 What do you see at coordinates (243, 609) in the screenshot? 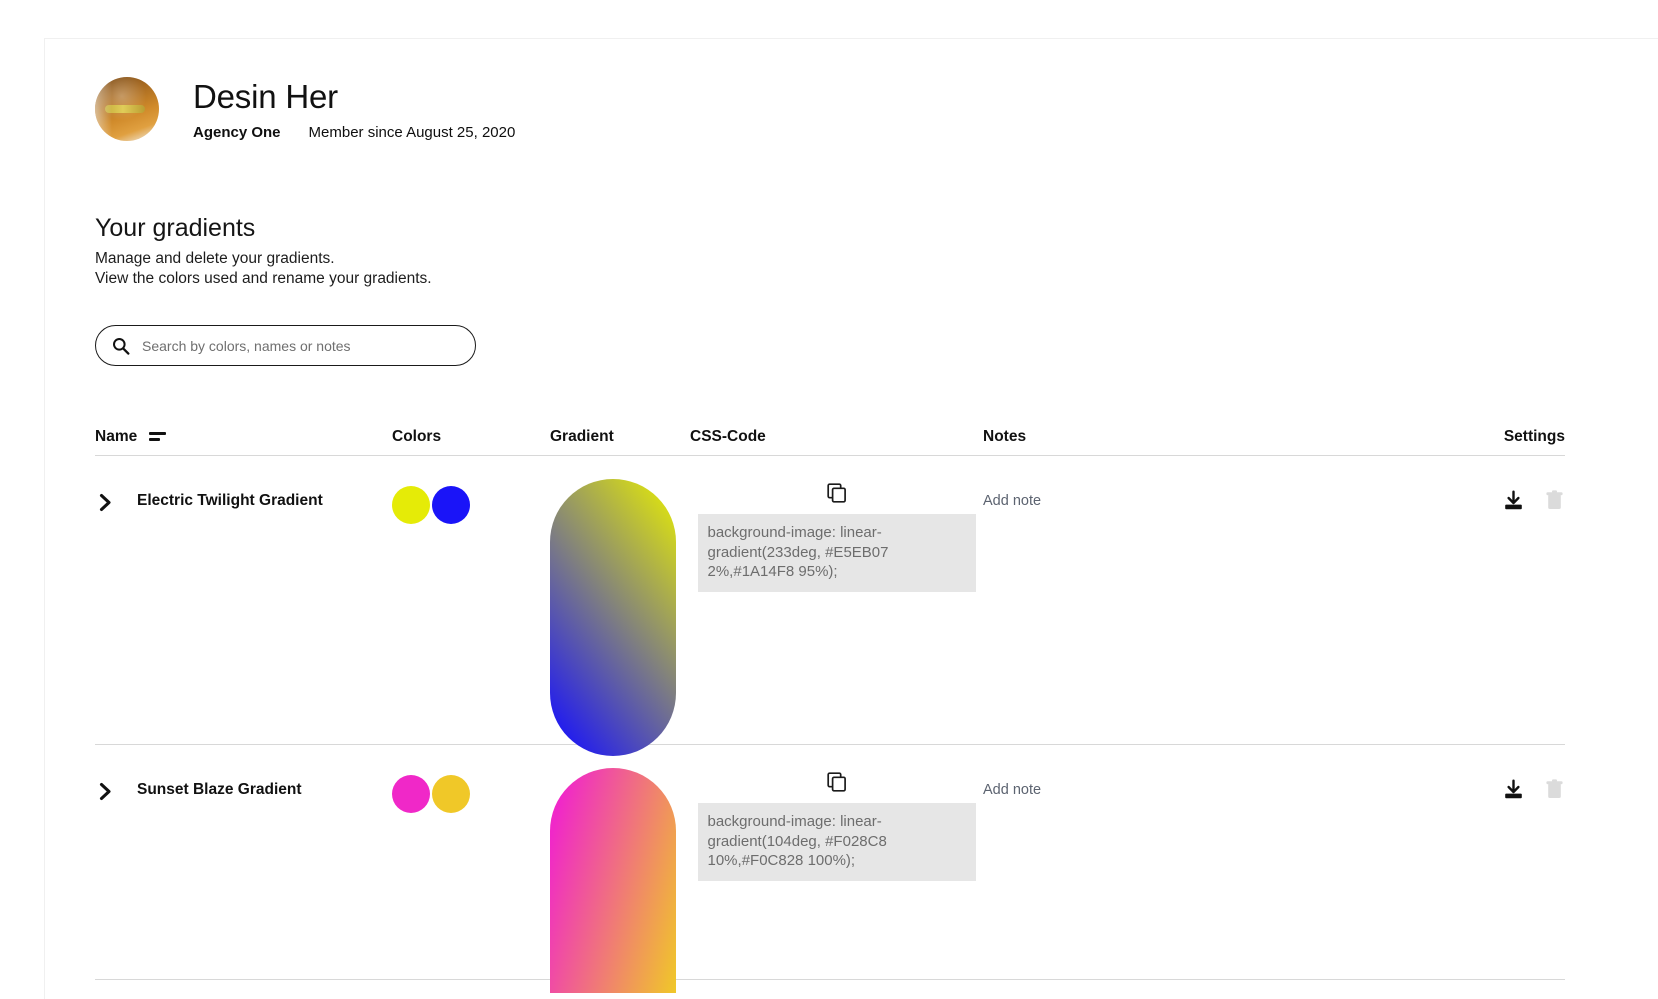
I see `row-name-cell: Electric Twilight Gradient` at bounding box center [243, 609].